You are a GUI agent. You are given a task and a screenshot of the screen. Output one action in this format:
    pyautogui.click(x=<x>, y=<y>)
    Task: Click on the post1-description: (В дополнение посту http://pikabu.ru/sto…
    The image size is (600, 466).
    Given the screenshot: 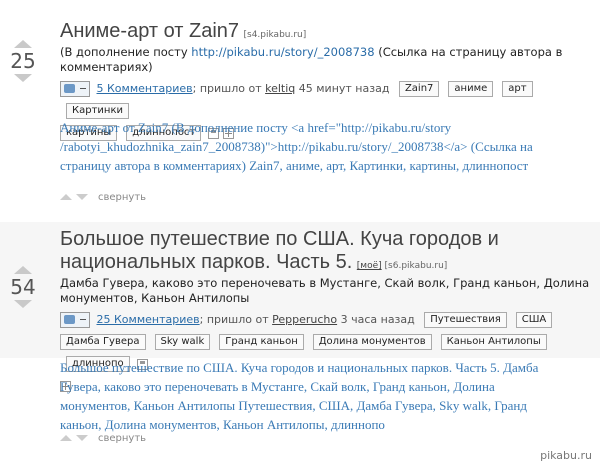 What is the action you would take?
    pyautogui.click(x=311, y=59)
    